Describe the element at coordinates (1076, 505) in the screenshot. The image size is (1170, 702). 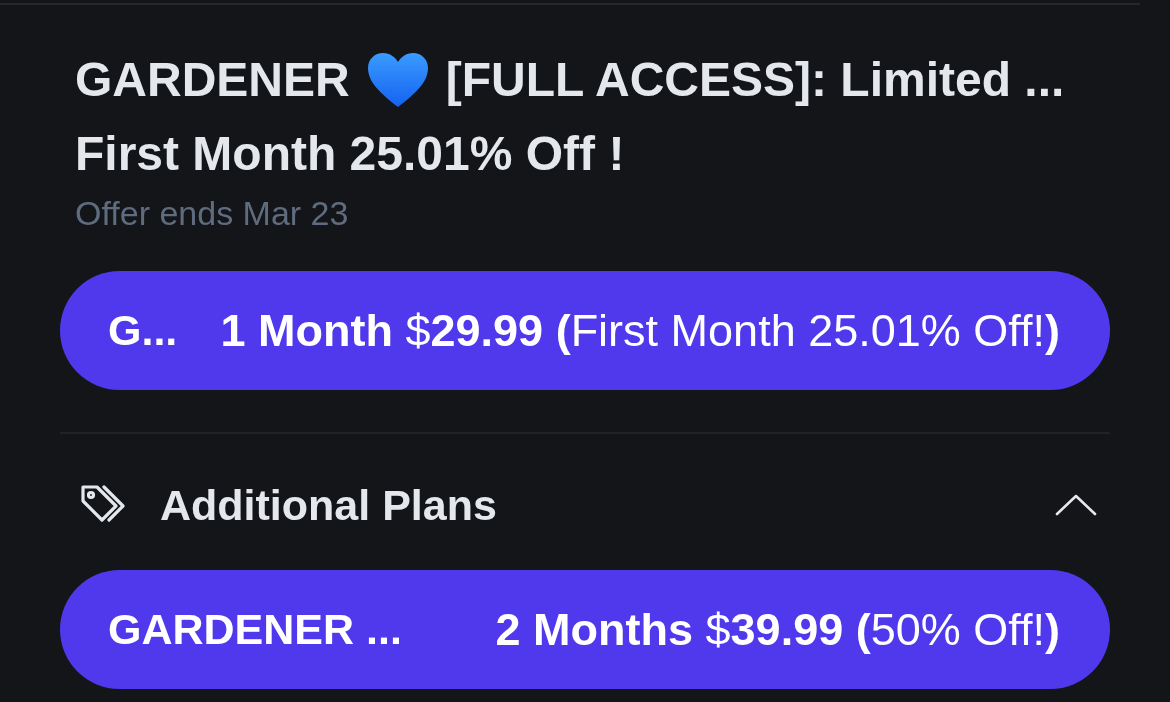
I see `chevron-up-icon` at that location.